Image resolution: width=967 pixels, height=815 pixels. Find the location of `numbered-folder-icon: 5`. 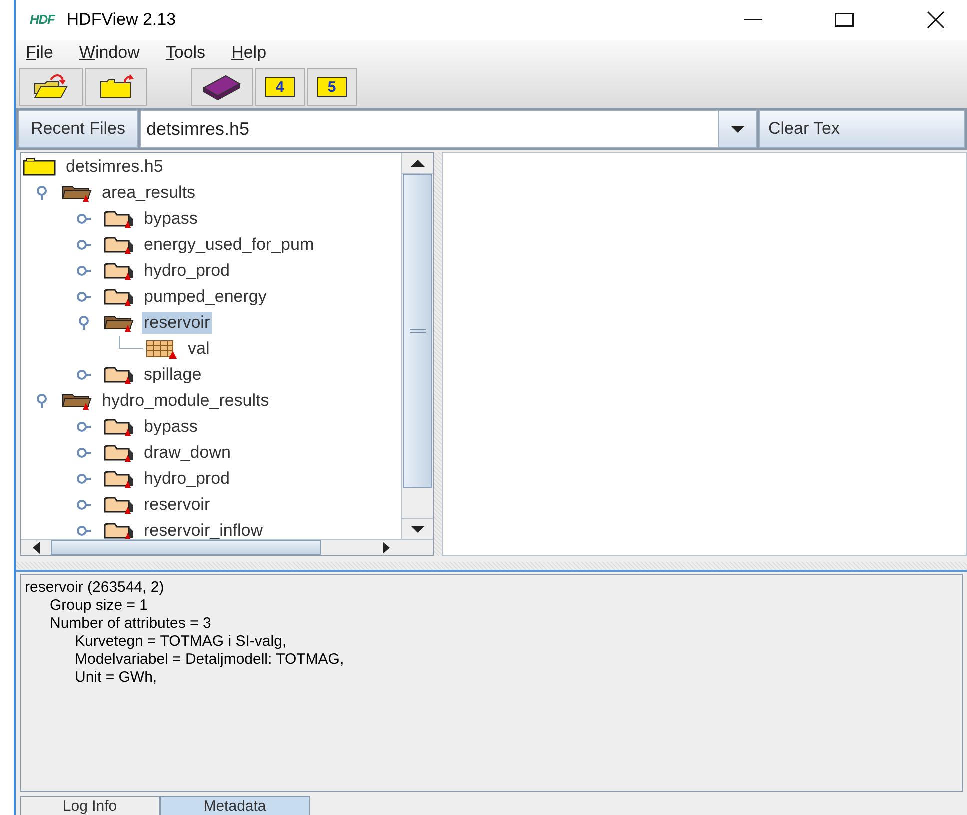

numbered-folder-icon: 5 is located at coordinates (332, 87).